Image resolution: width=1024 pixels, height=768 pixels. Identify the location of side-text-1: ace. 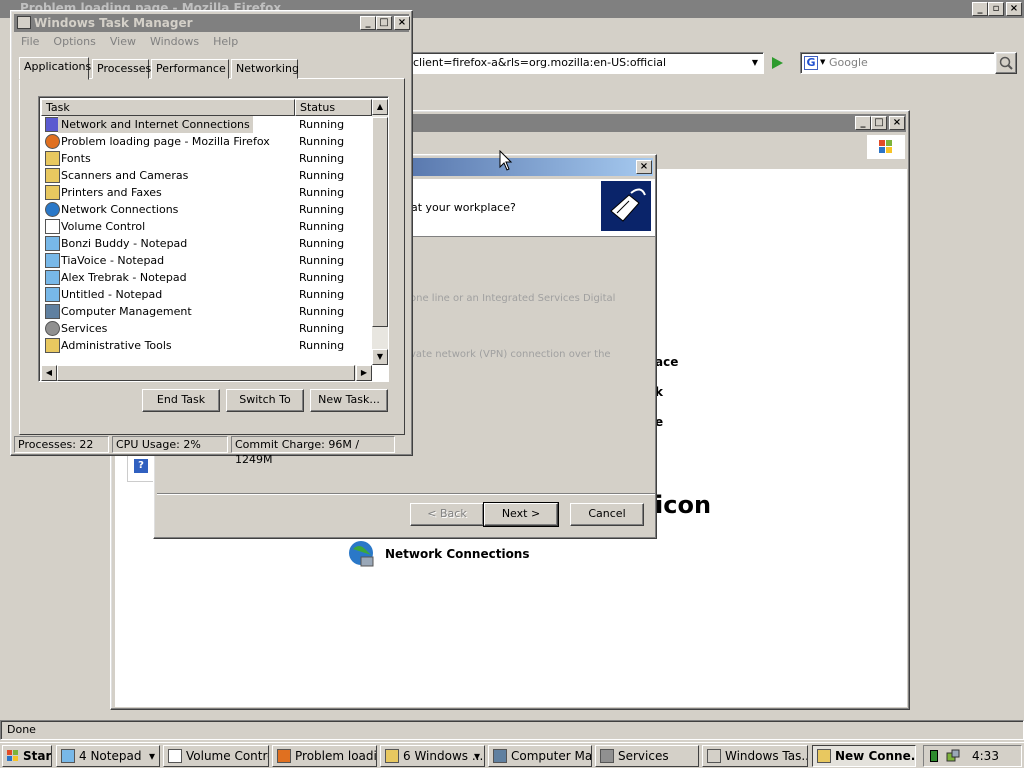
(667, 362).